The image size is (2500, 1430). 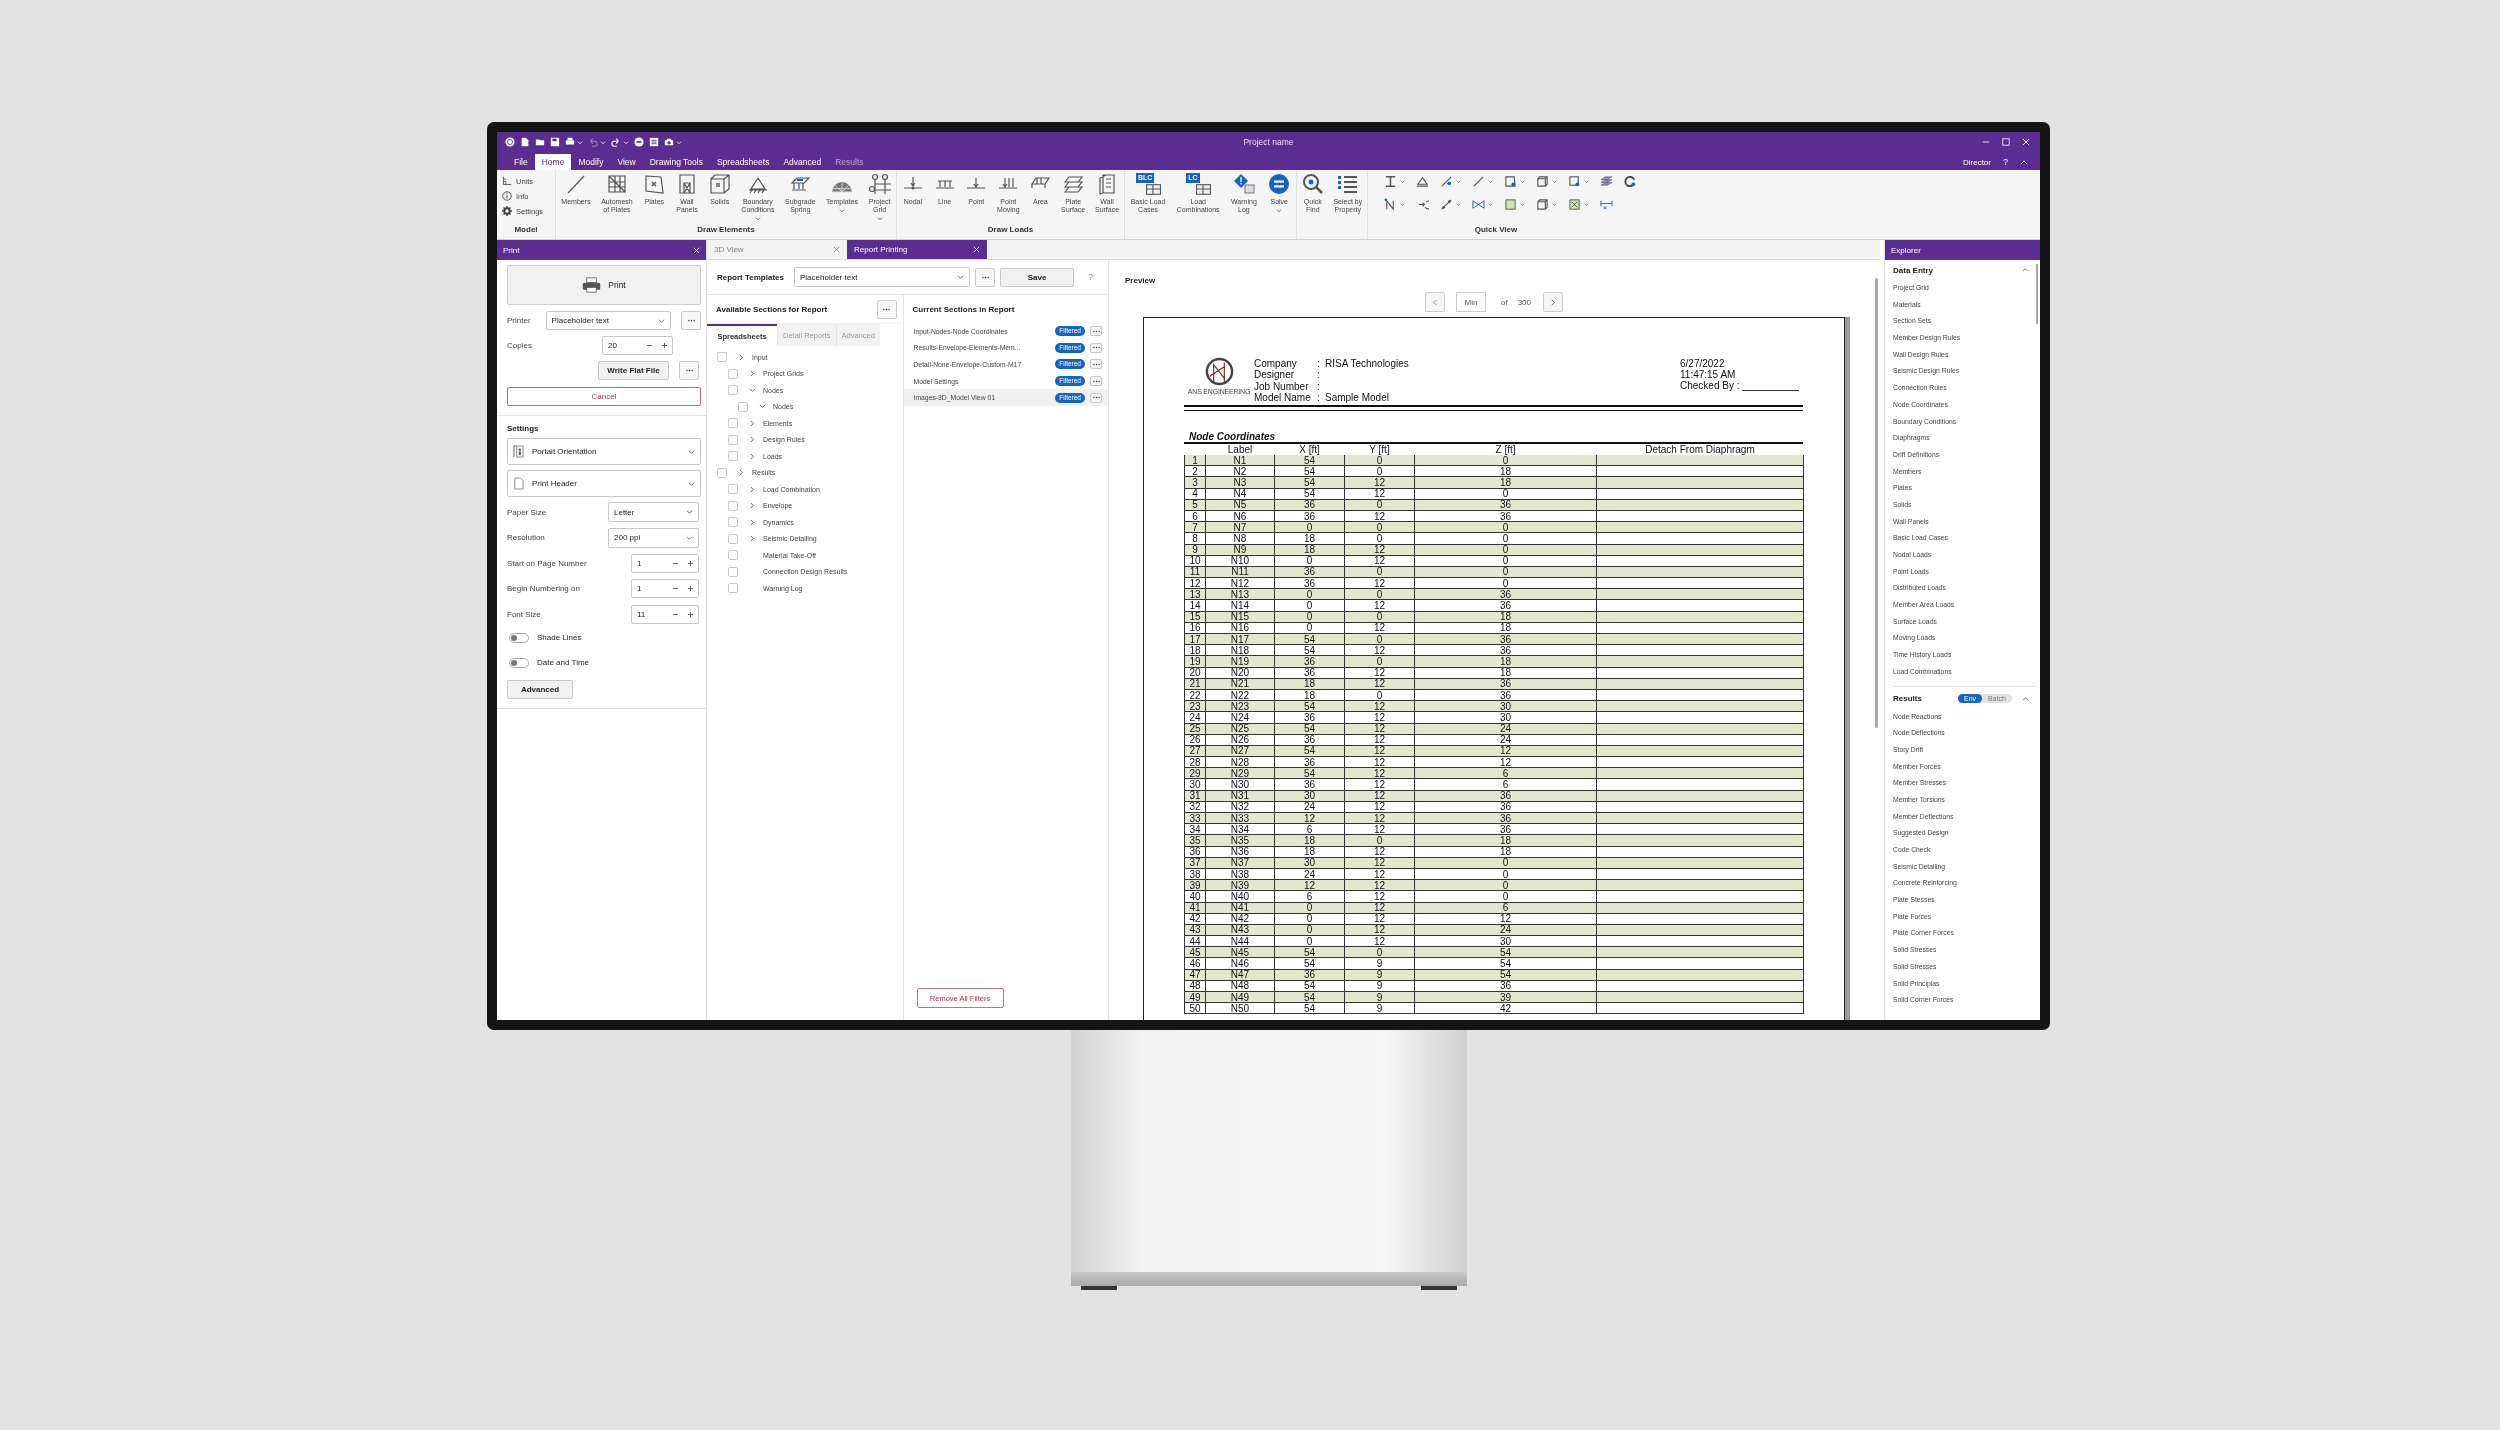 What do you see at coordinates (540, 142) in the screenshot?
I see `open-folder-icon` at bounding box center [540, 142].